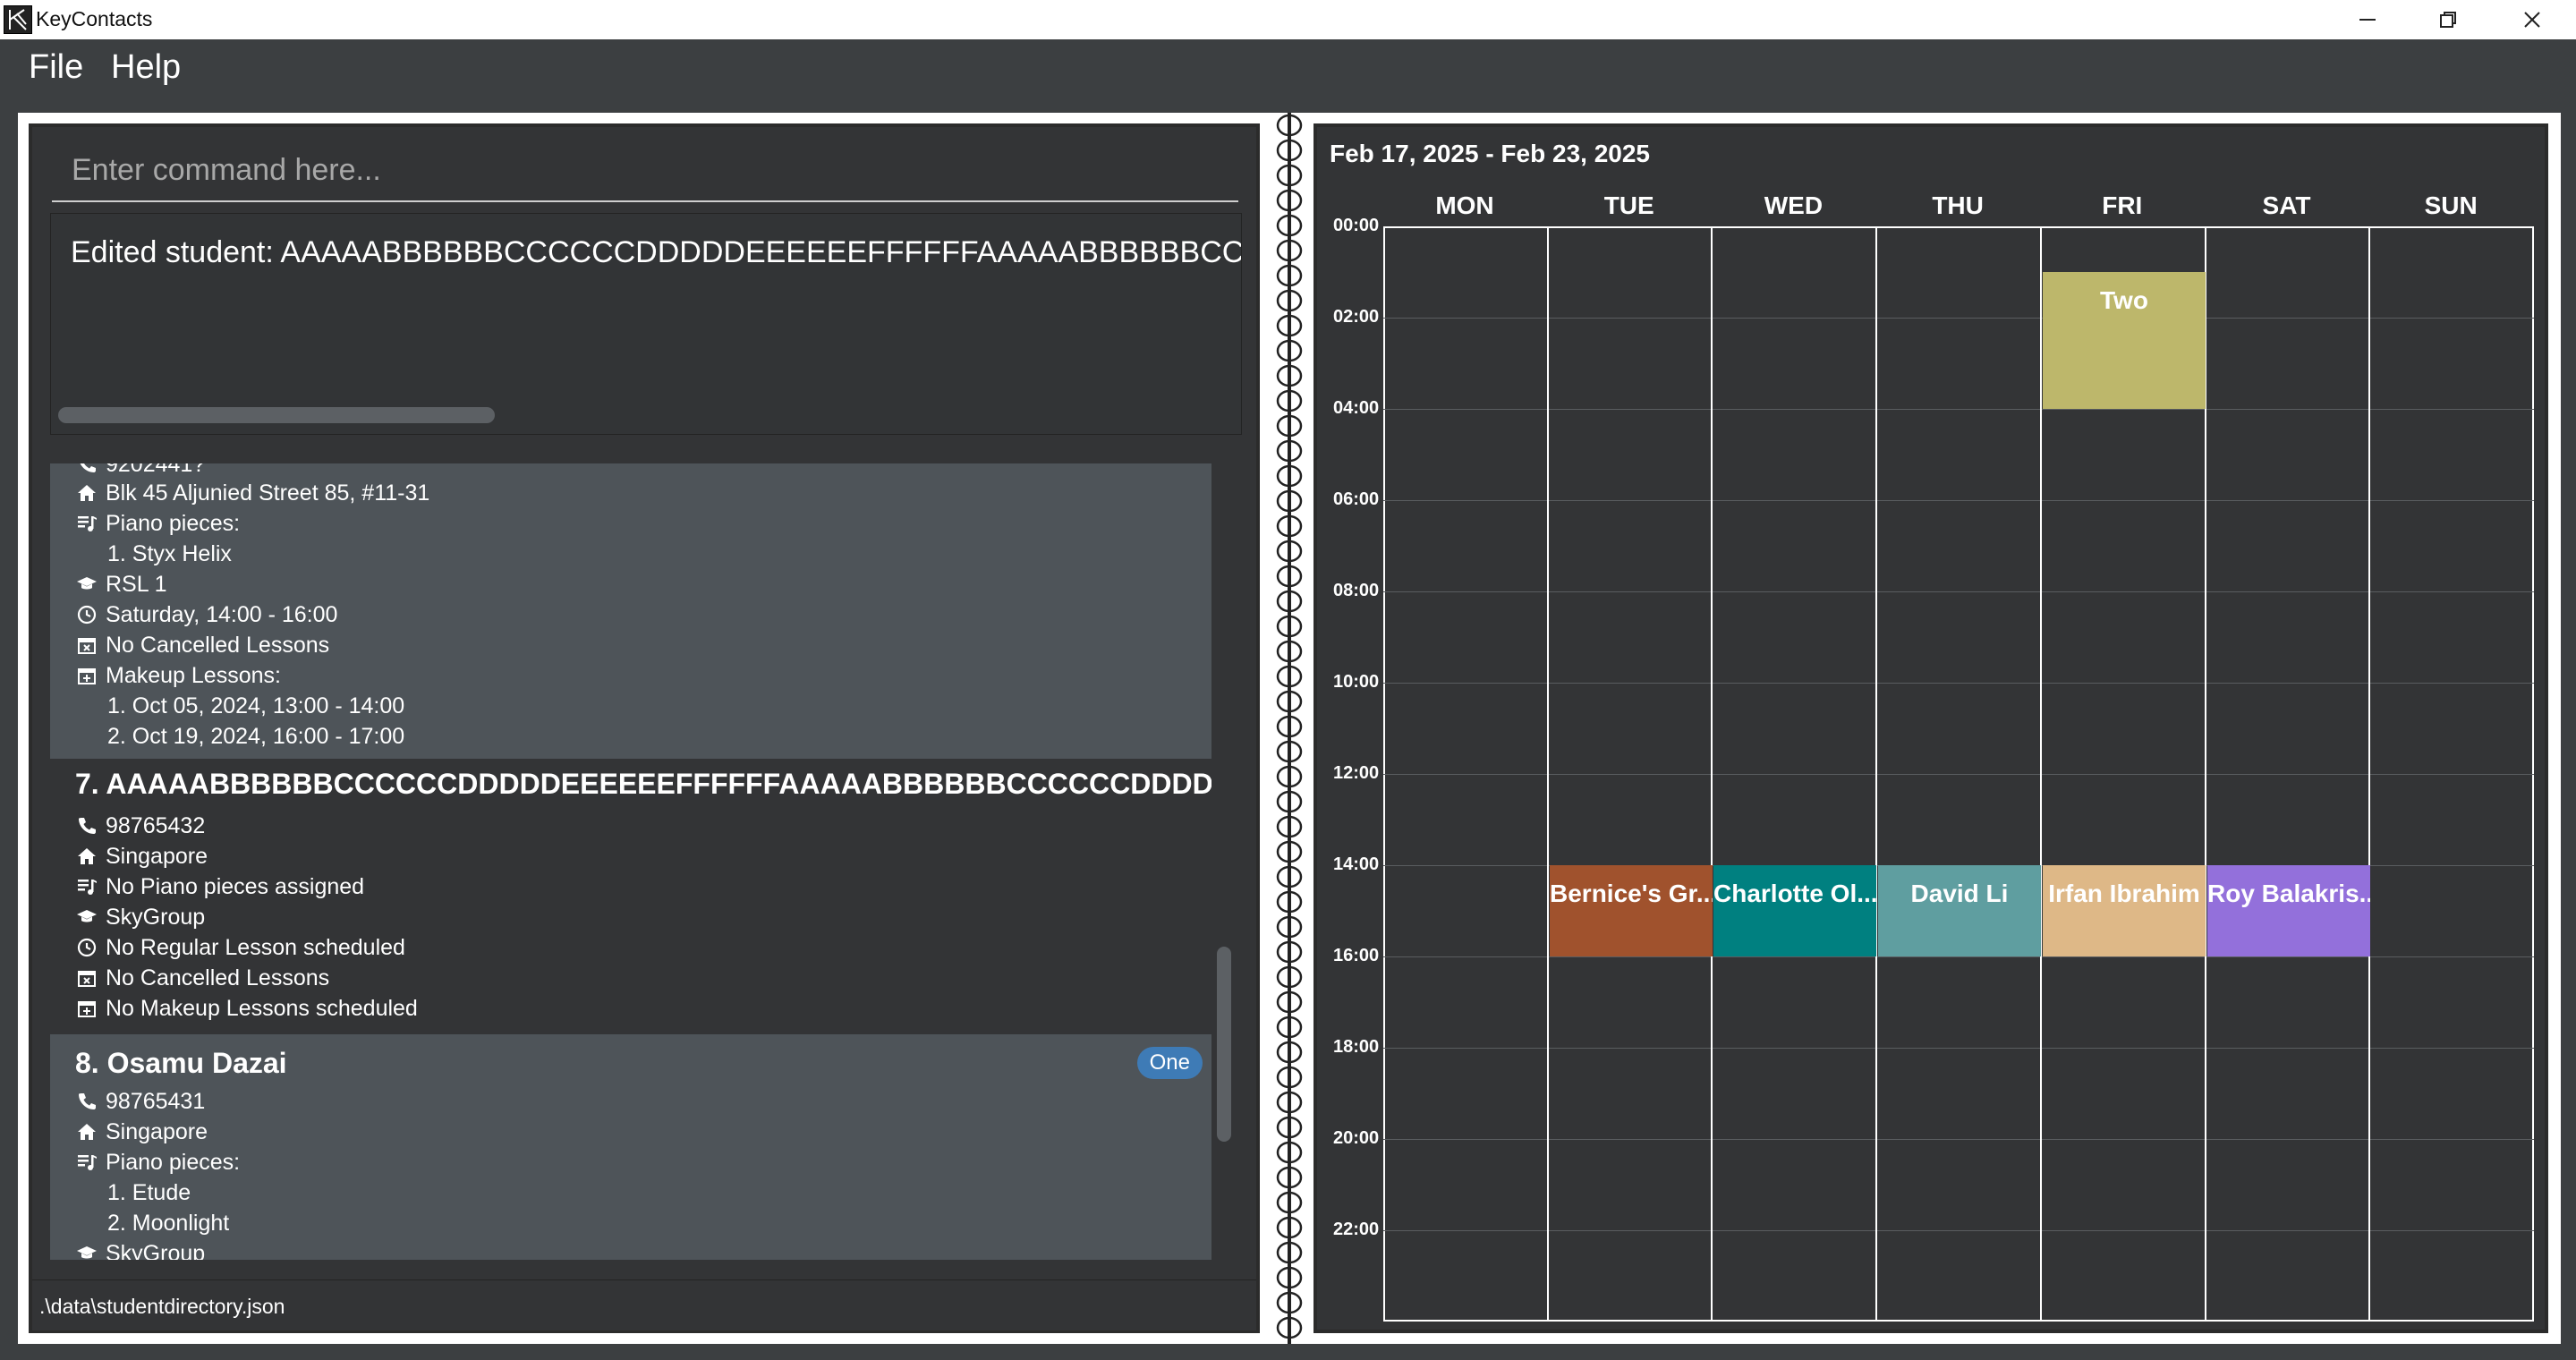 This screenshot has width=2576, height=1360. I want to click on menu-help: Help, so click(146, 67).